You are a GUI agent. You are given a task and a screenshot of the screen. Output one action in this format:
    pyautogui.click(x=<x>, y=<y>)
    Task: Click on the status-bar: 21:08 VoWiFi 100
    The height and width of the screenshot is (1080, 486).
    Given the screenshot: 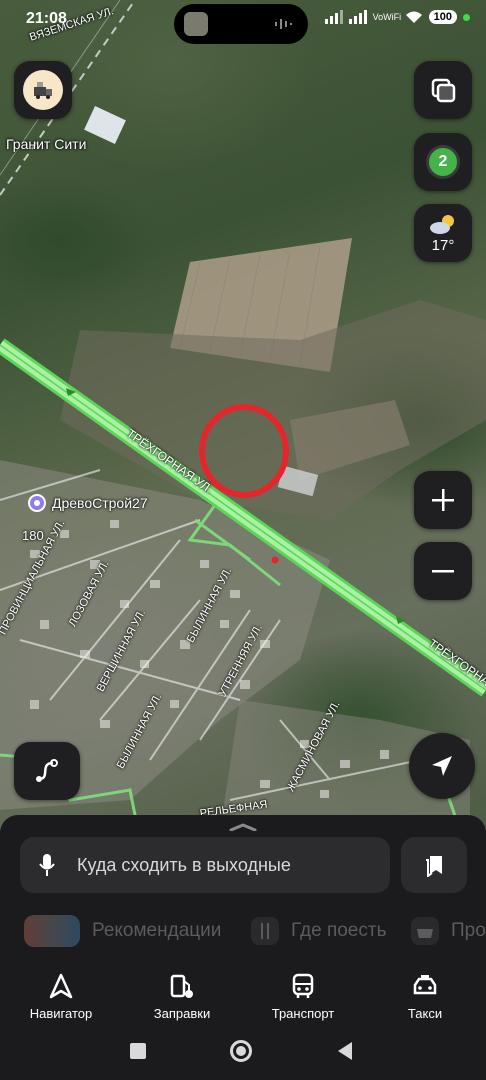 What is the action you would take?
    pyautogui.click(x=243, y=22)
    